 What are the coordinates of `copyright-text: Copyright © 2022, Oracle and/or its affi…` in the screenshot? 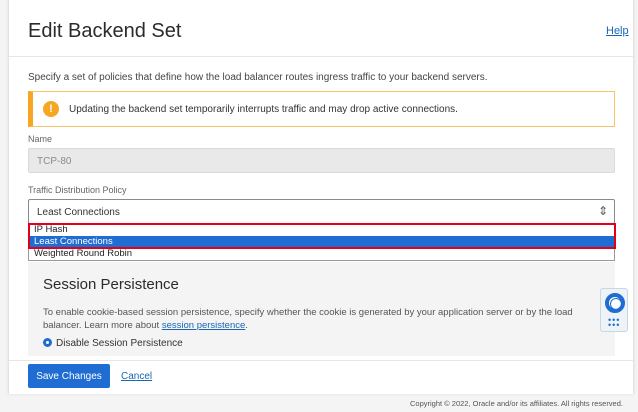 It's located at (516, 403).